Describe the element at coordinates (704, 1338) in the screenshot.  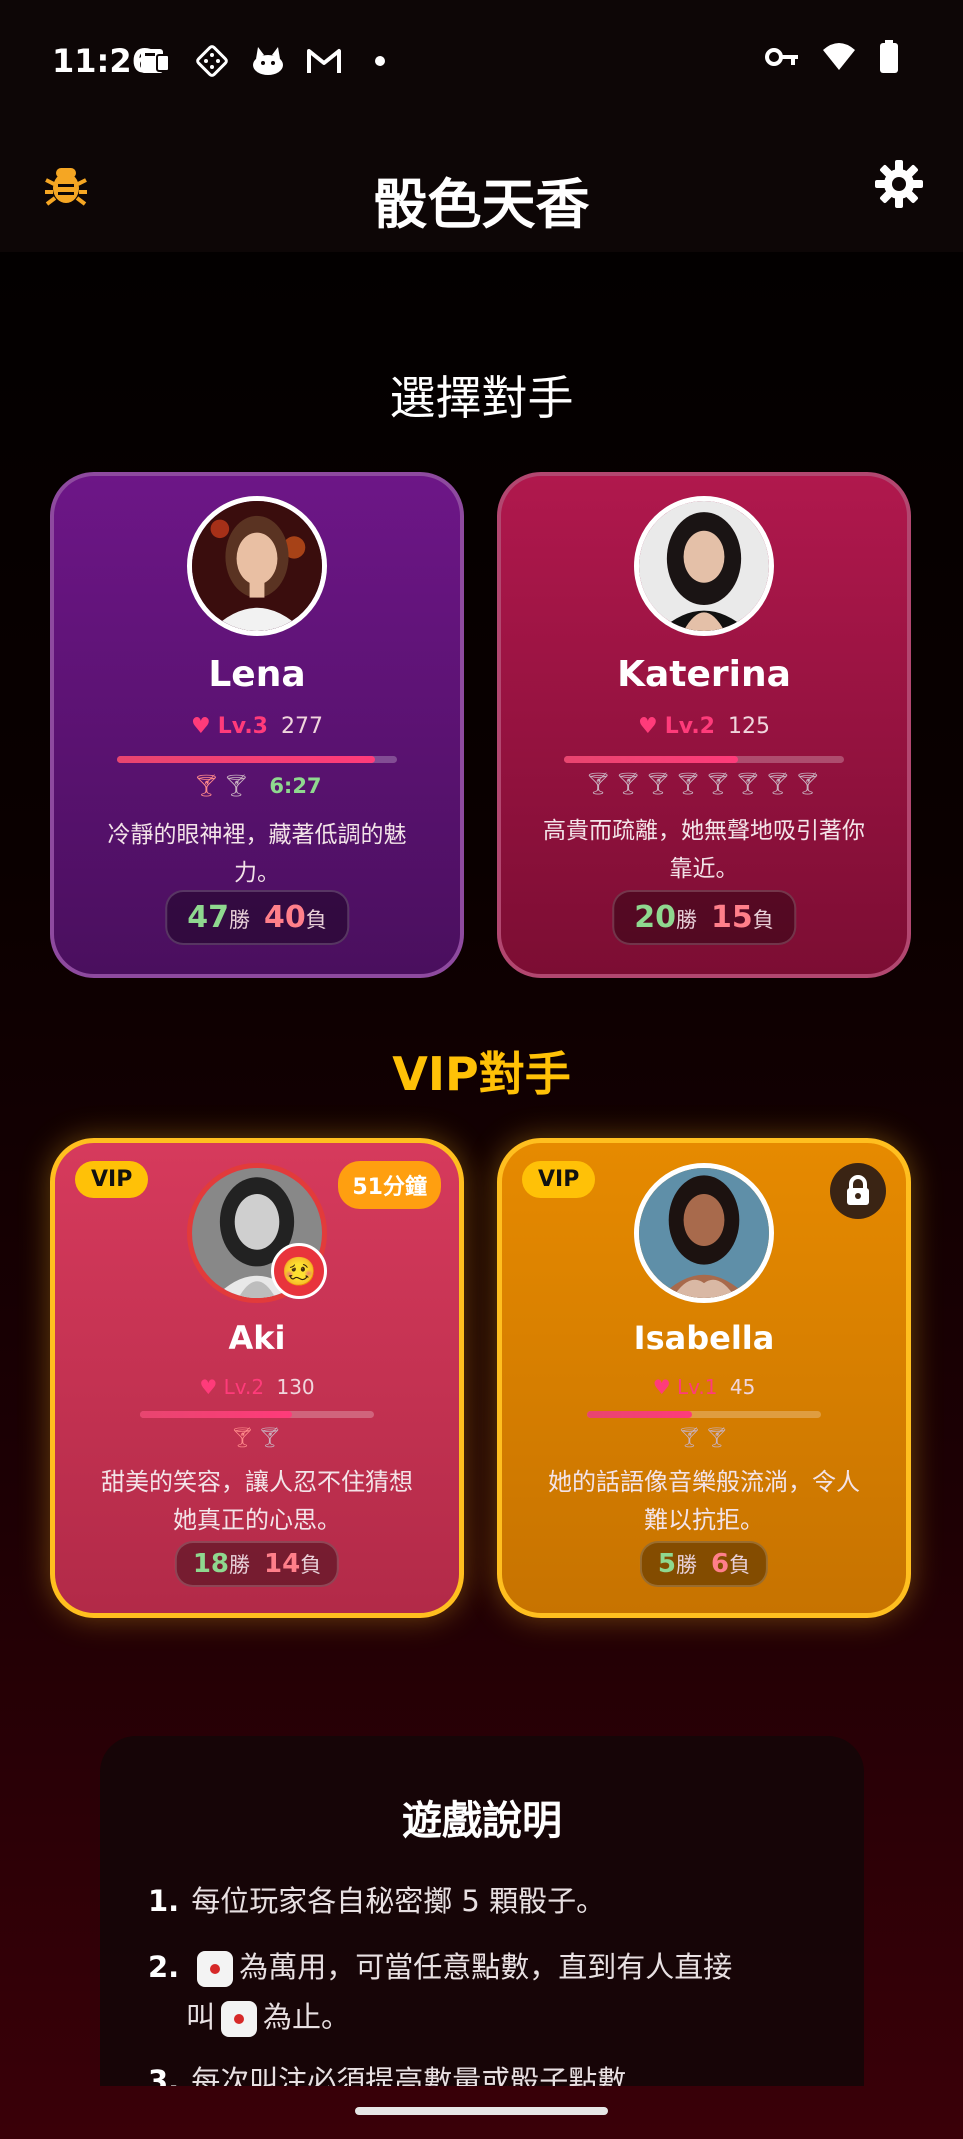
I see `opponent-name: Isabella` at that location.